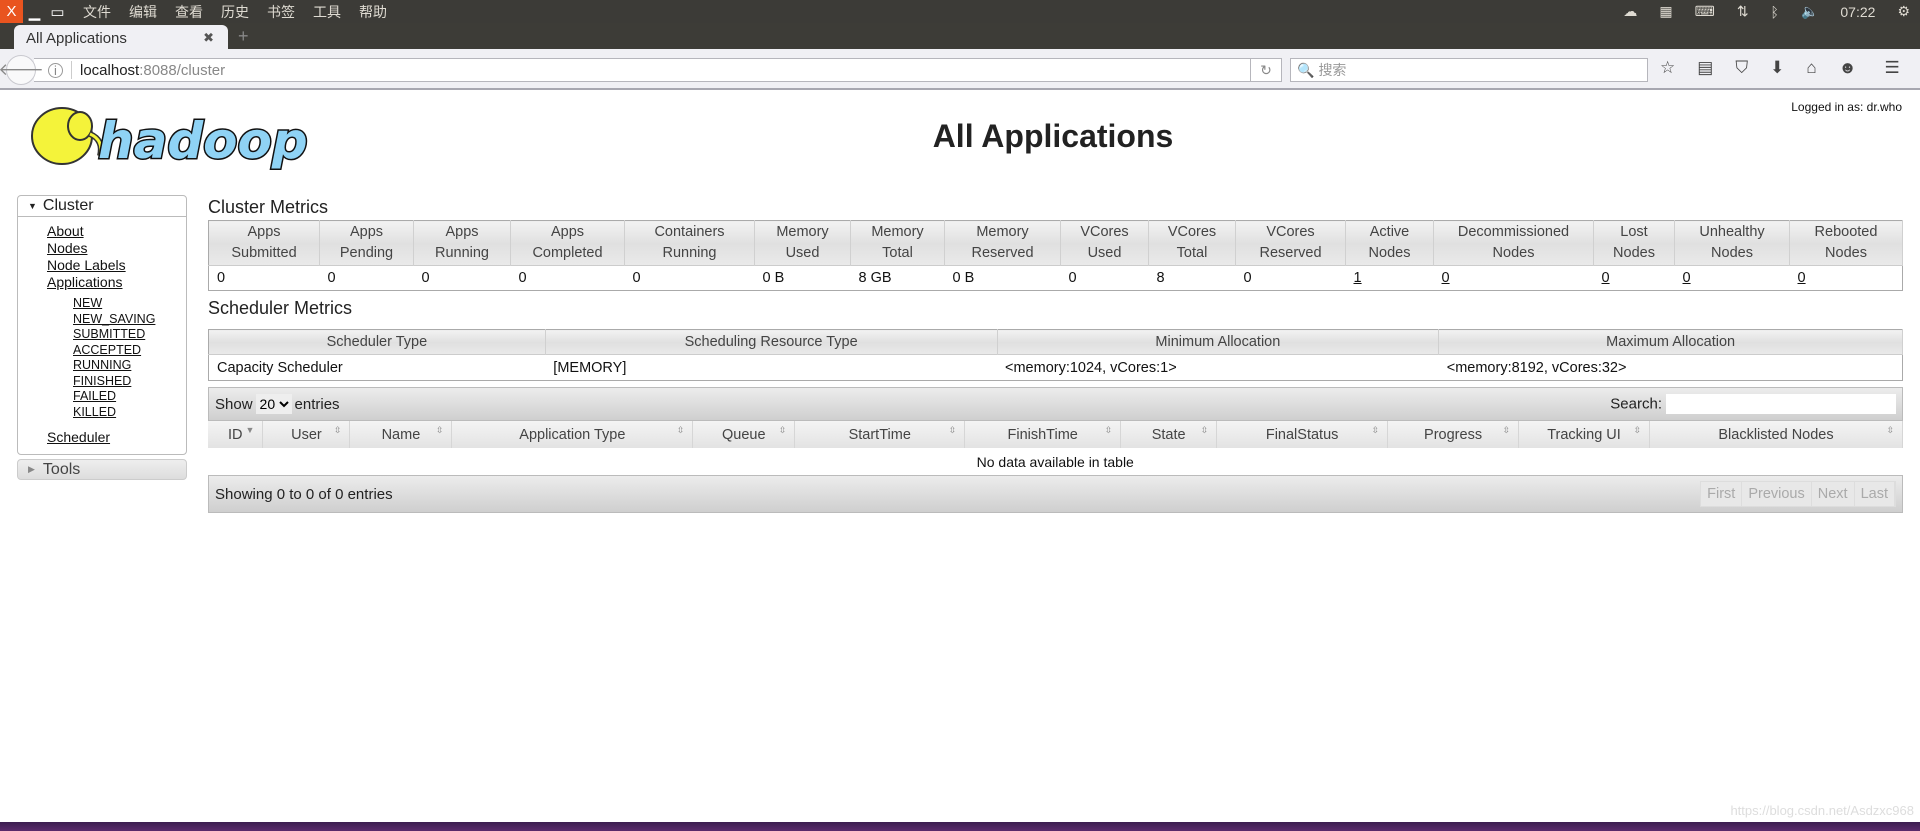 This screenshot has width=1920, height=831. I want to click on column-header: Memory Reserved, so click(1002, 243).